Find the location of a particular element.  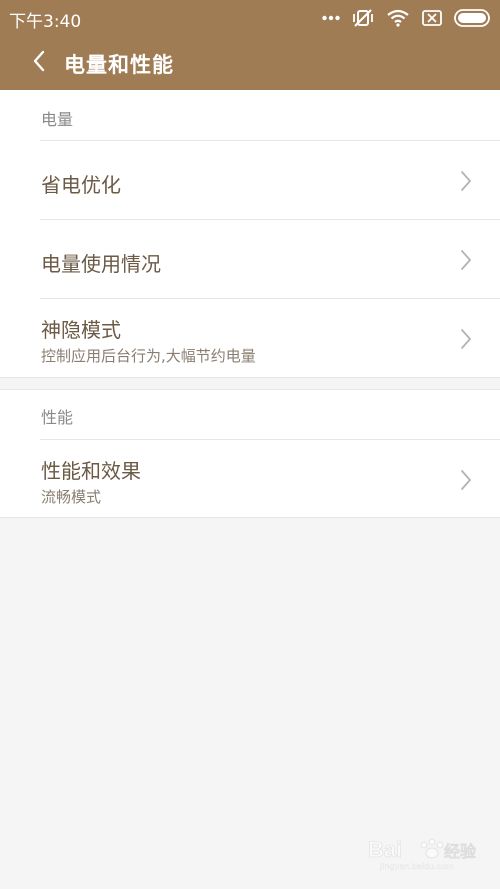

app-header: 下午3:40 电量和性能 is located at coordinates (250, 45).